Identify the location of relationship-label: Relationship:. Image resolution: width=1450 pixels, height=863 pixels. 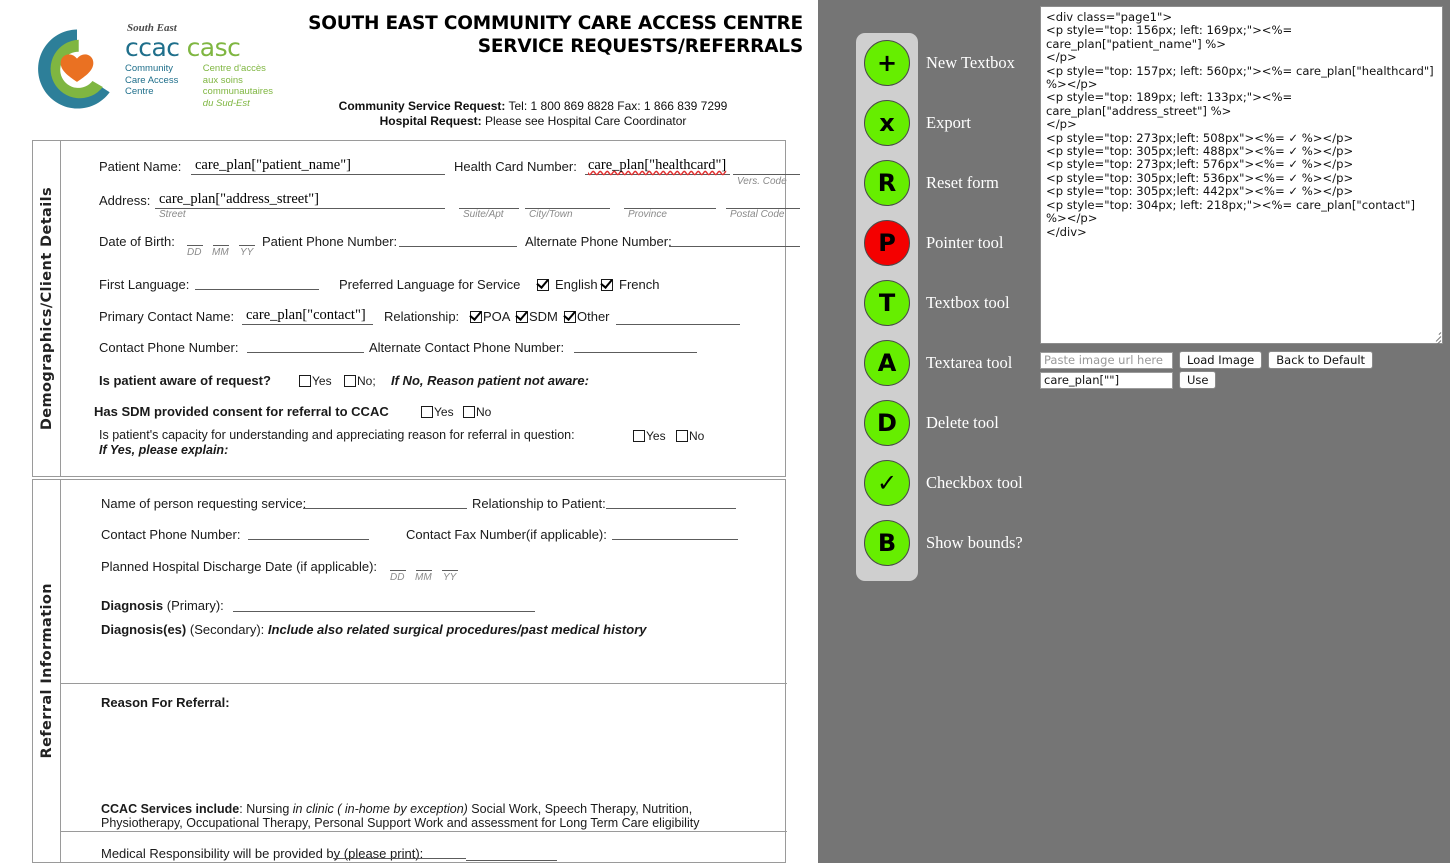
(422, 316).